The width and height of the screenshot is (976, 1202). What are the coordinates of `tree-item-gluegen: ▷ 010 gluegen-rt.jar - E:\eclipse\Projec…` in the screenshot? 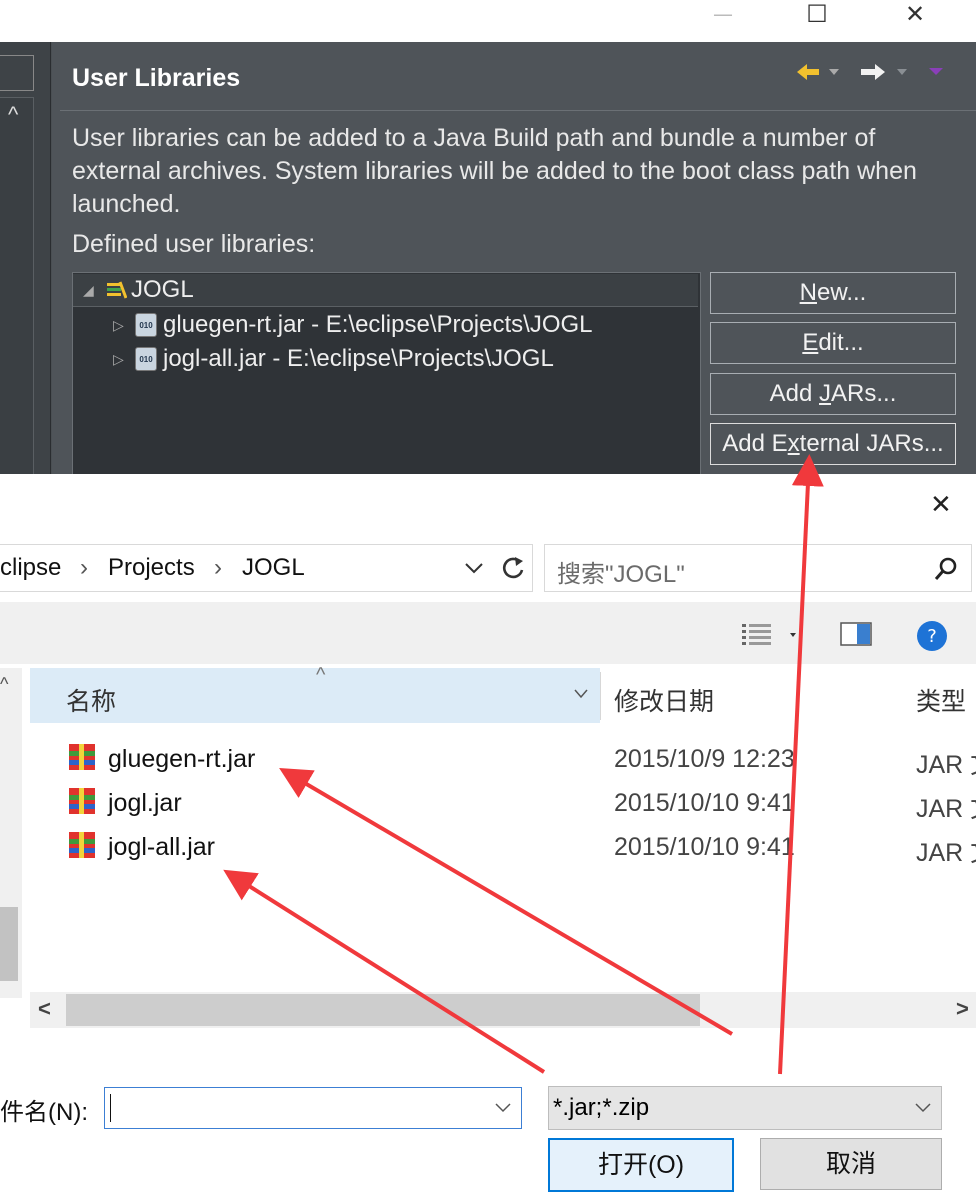 It's located at (353, 325).